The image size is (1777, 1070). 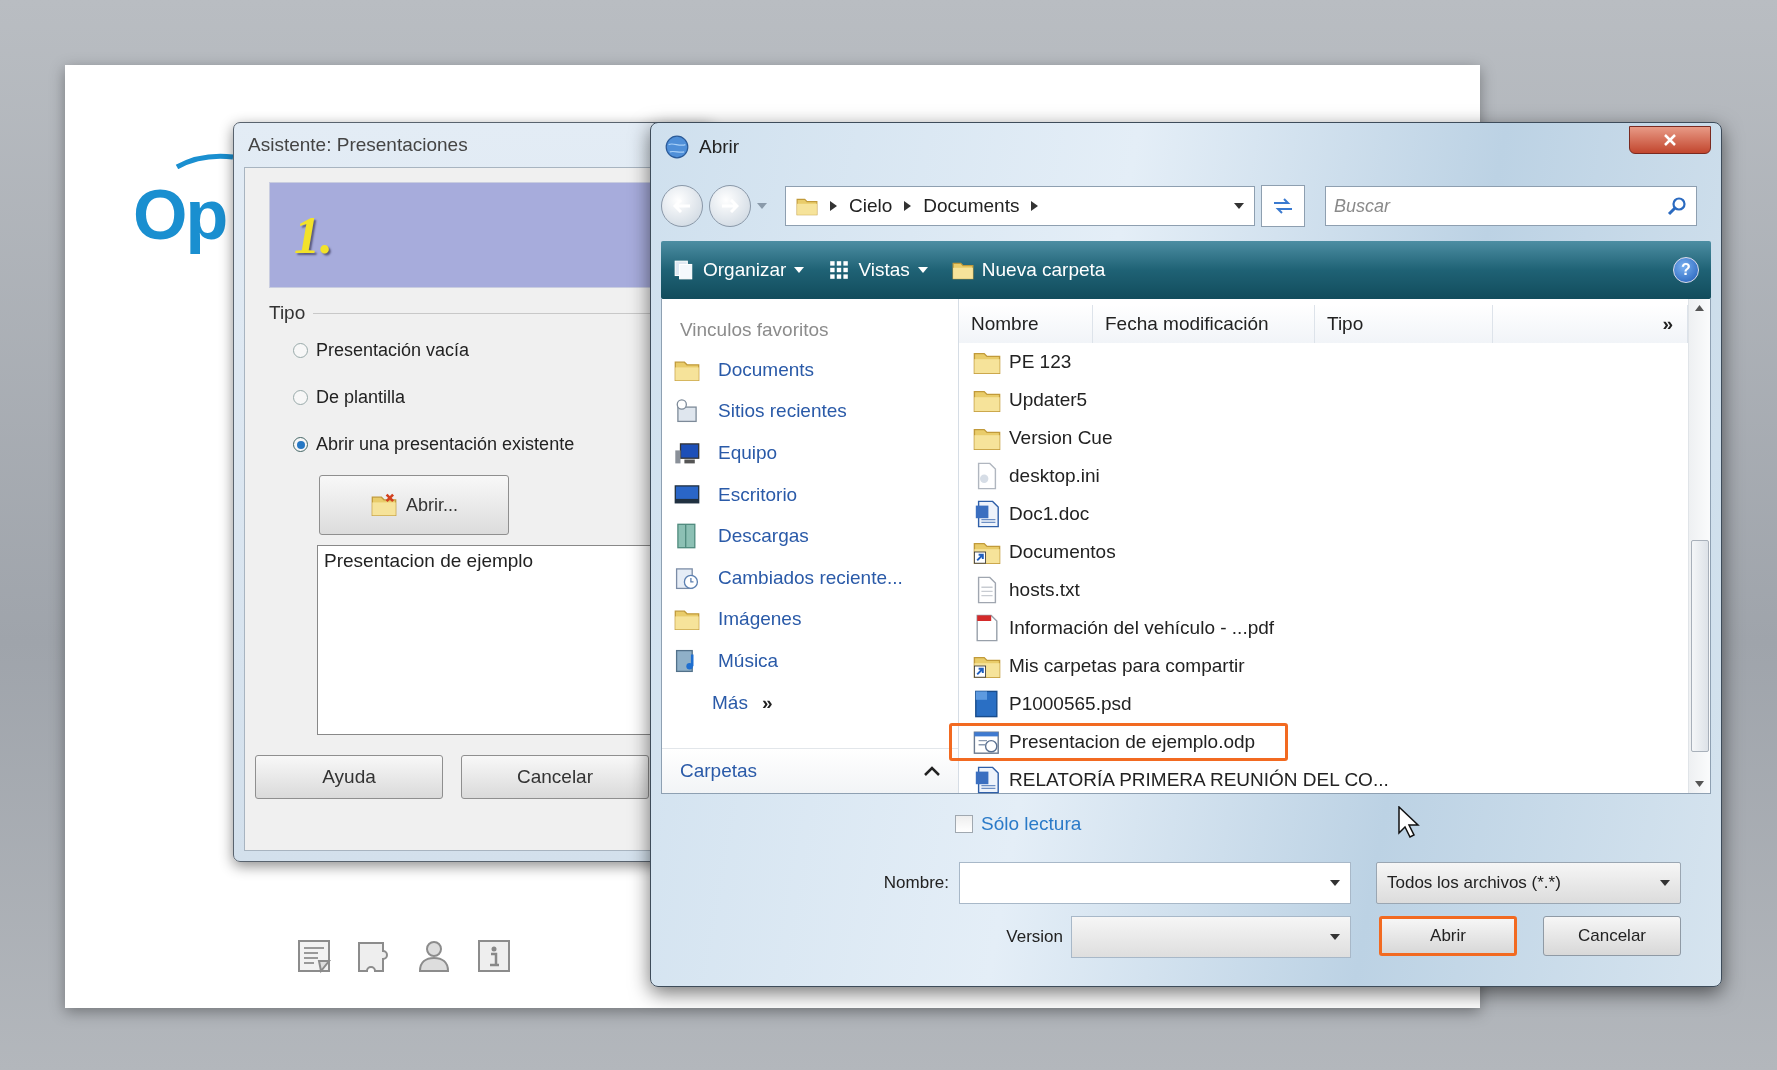 What do you see at coordinates (810, 494) in the screenshot?
I see `favorite-link: Escritorio` at bounding box center [810, 494].